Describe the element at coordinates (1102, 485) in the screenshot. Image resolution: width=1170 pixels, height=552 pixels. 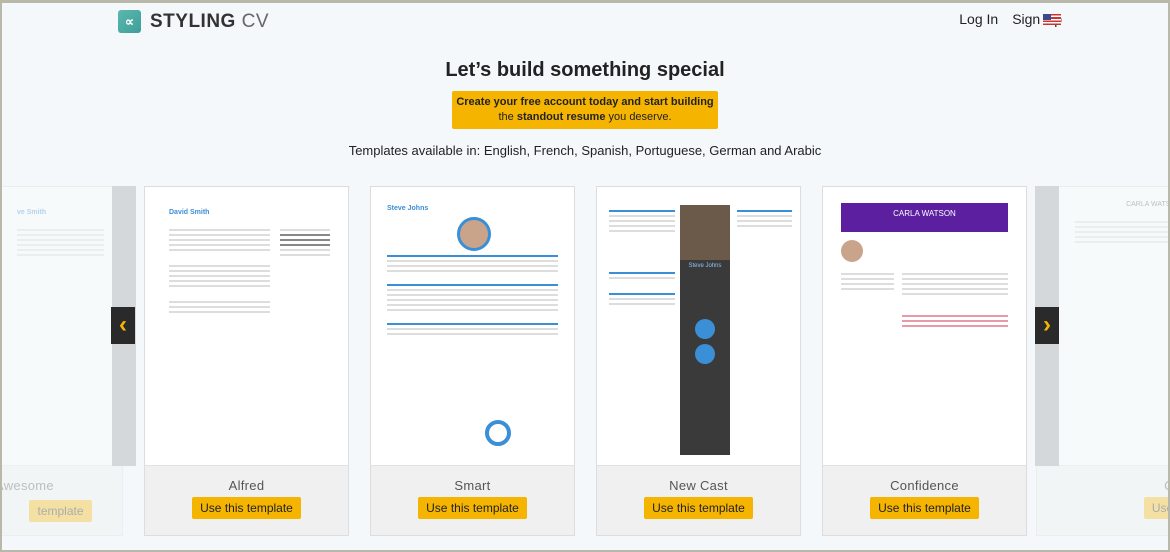
I see `template-name: Cors` at that location.